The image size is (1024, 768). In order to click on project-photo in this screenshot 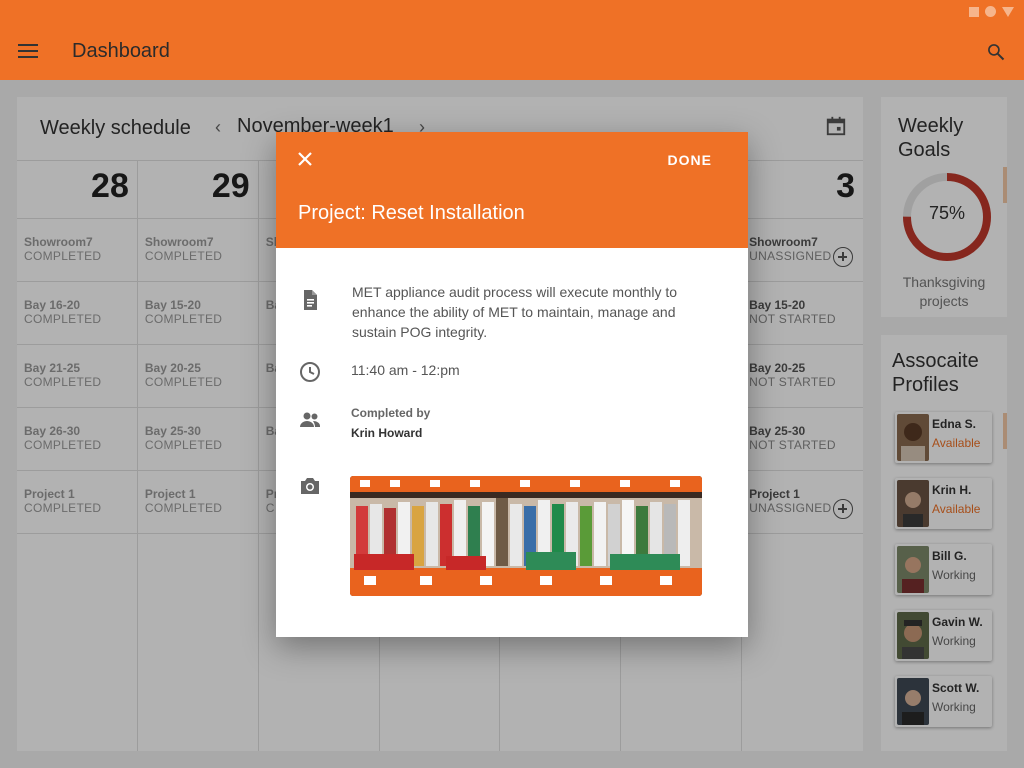, I will do `click(526, 536)`.